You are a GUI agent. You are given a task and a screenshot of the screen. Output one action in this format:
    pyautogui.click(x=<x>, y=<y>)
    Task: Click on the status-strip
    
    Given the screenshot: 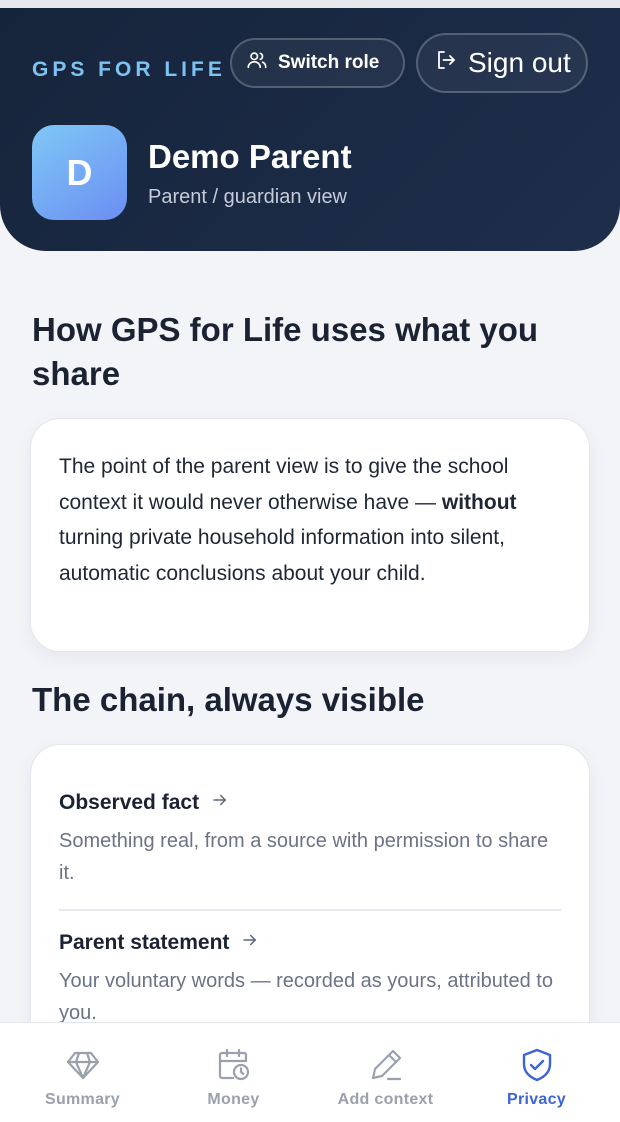 What is the action you would take?
    pyautogui.click(x=310, y=4)
    